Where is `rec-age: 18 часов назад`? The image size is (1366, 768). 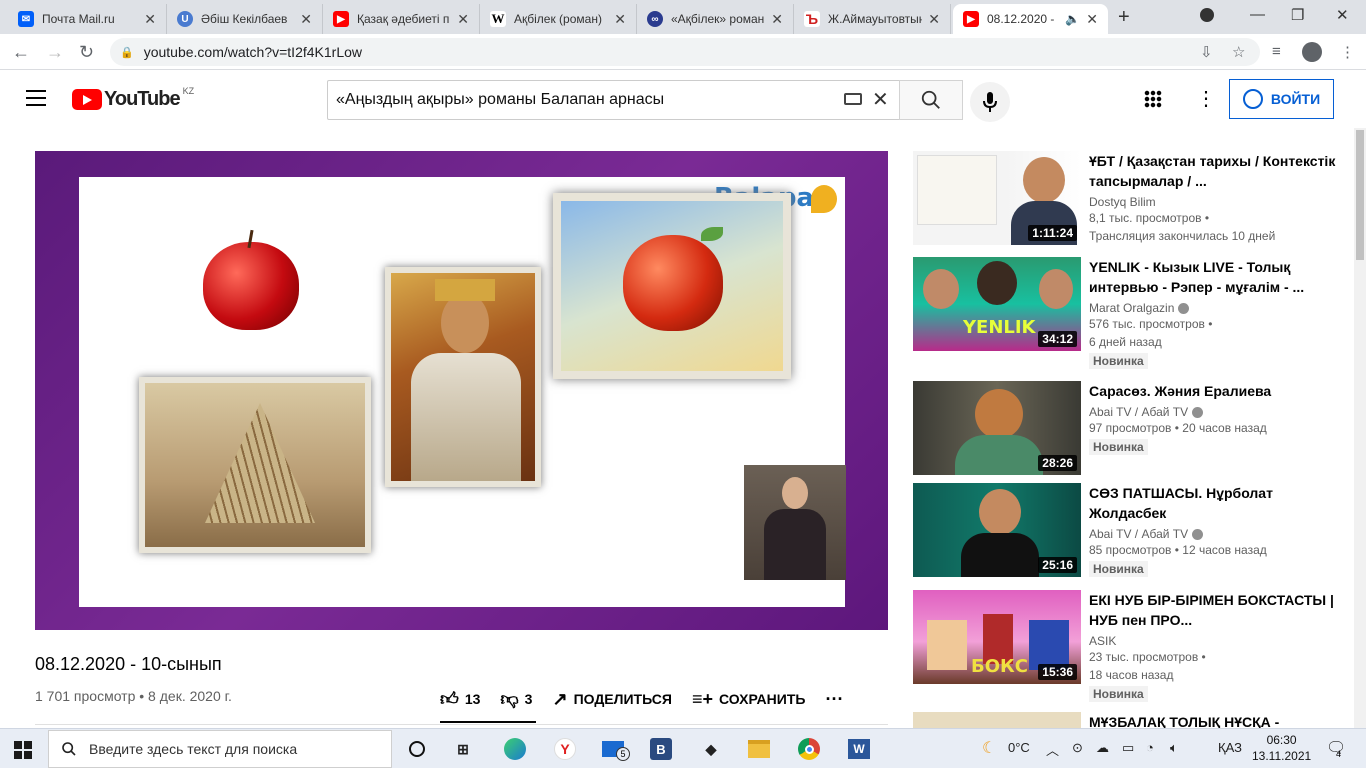
rec-age: 18 часов назад is located at coordinates (1131, 675).